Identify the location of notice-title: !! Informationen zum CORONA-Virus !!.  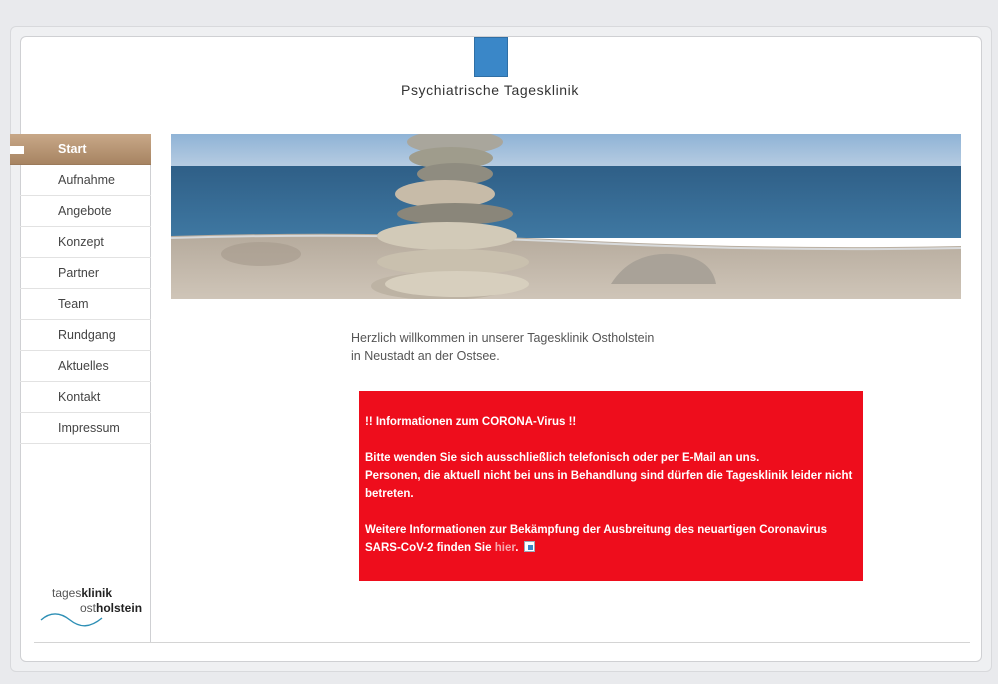
(471, 422).